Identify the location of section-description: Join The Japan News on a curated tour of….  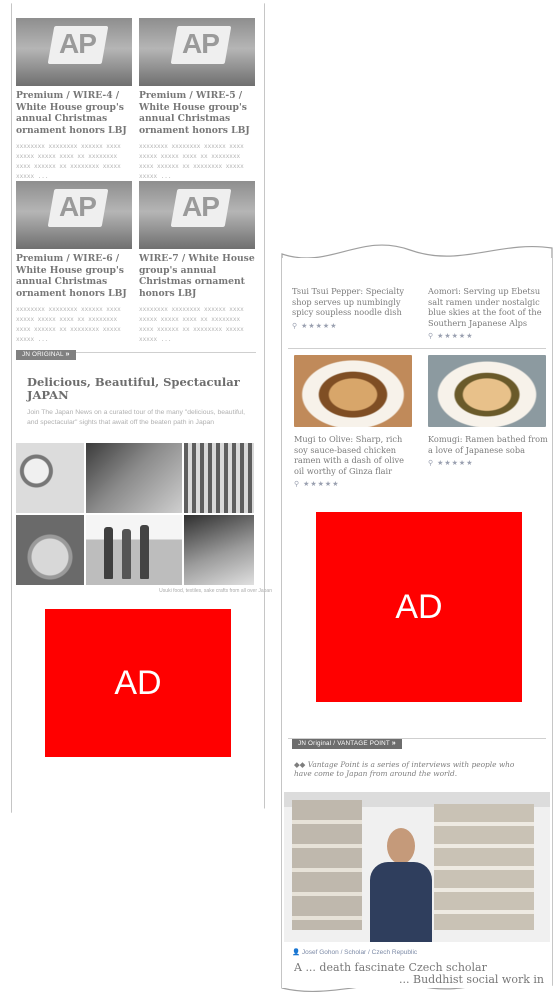
(136, 417).